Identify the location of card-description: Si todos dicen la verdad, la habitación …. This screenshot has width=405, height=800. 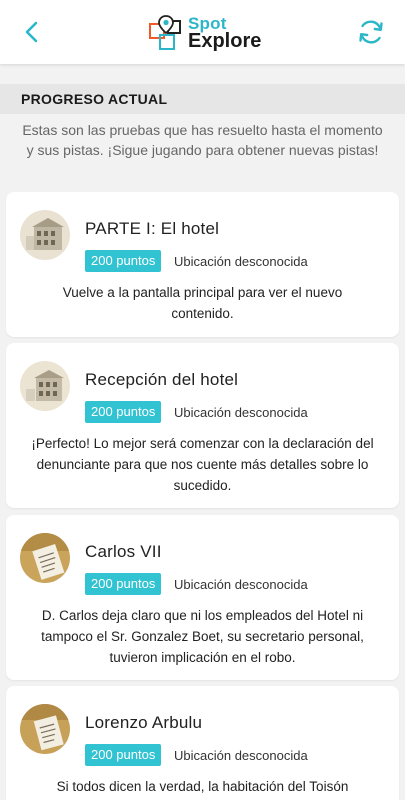
(202, 786).